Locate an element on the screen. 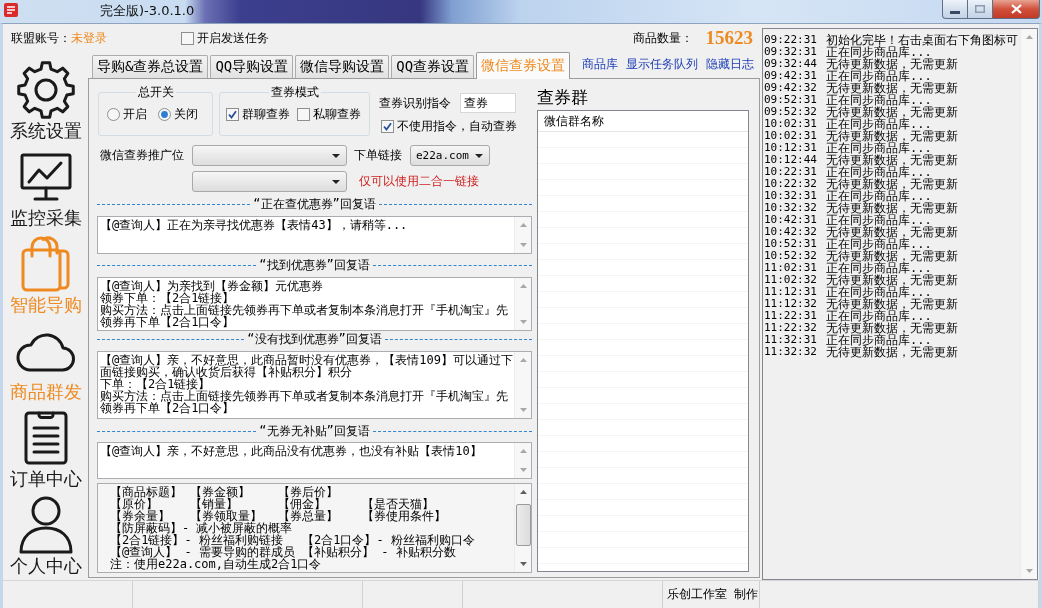  variable-text: 【销量】 is located at coordinates (214, 504).